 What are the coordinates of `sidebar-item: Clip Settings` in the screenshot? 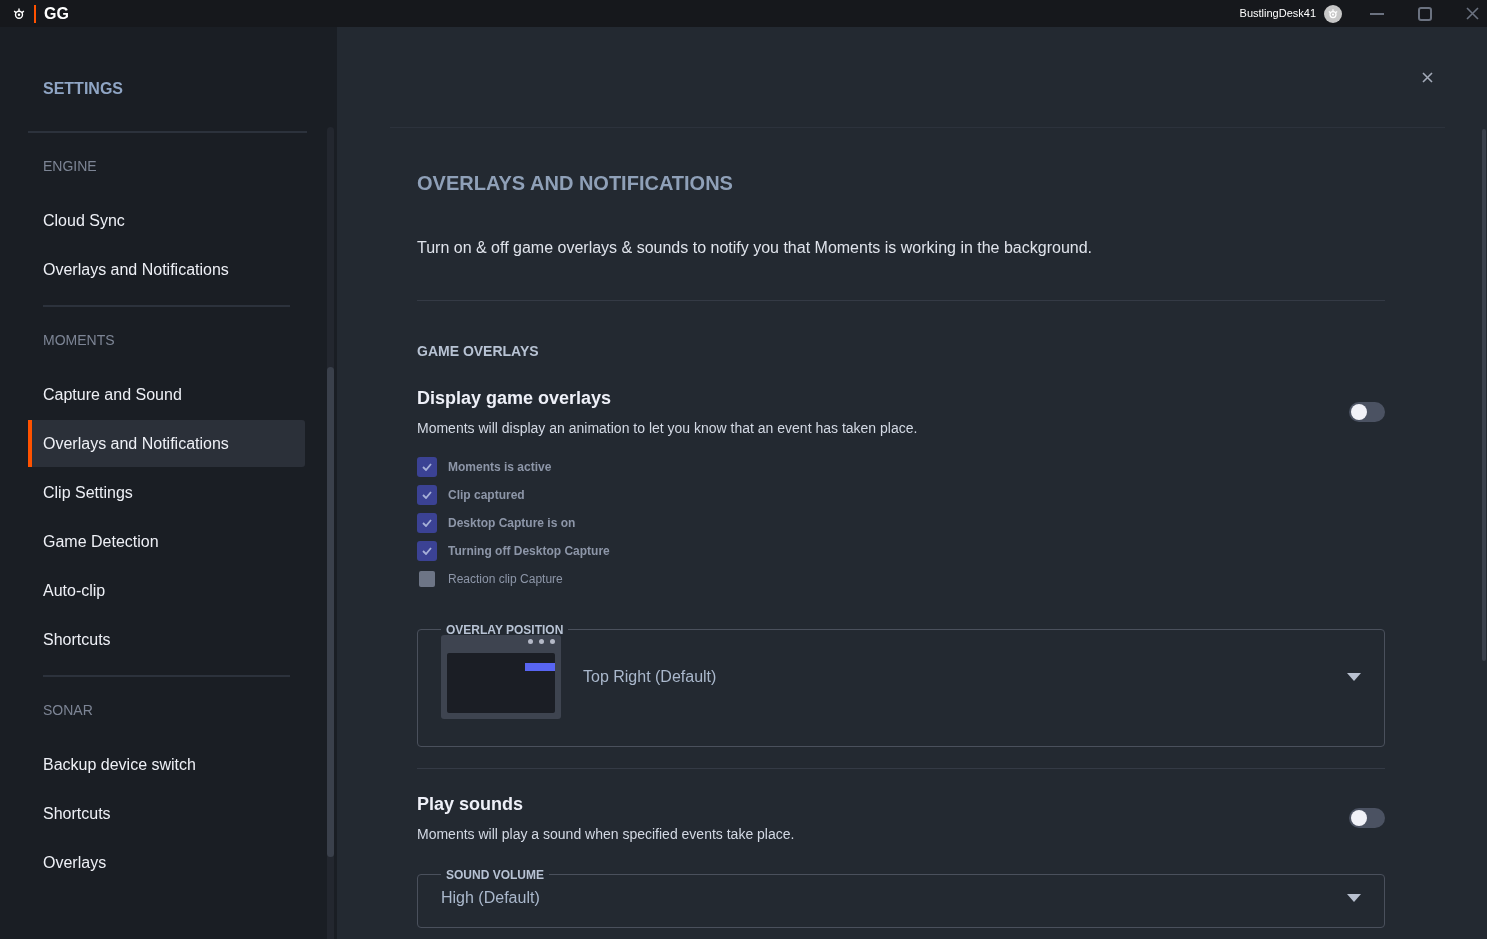 It's located at (166, 492).